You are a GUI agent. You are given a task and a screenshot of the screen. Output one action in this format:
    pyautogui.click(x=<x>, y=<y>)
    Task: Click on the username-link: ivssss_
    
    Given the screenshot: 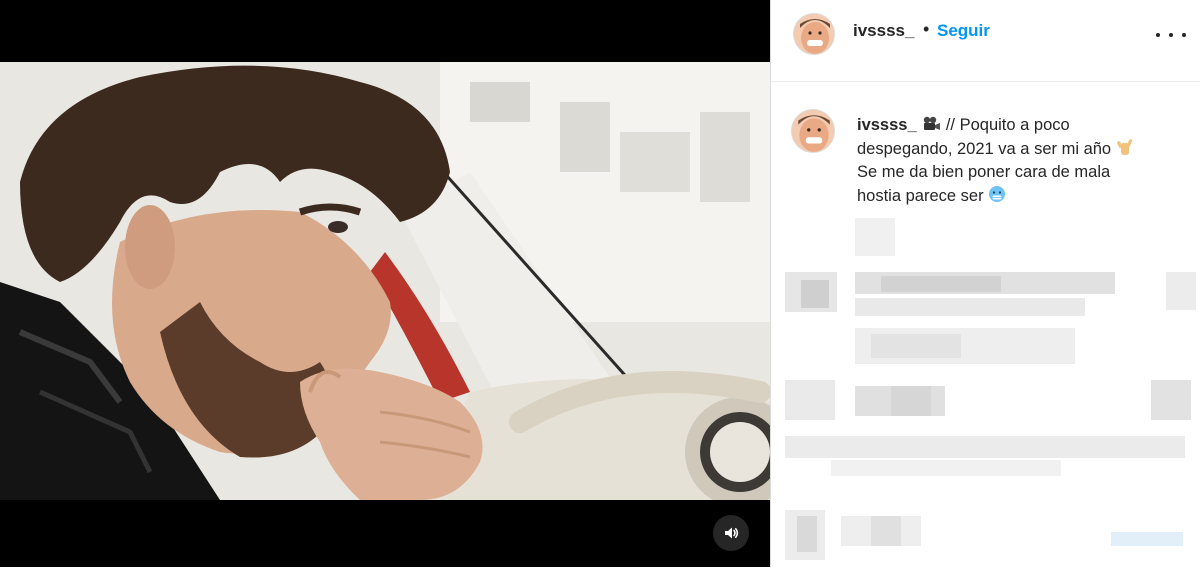 What is the action you would take?
    pyautogui.click(x=883, y=31)
    